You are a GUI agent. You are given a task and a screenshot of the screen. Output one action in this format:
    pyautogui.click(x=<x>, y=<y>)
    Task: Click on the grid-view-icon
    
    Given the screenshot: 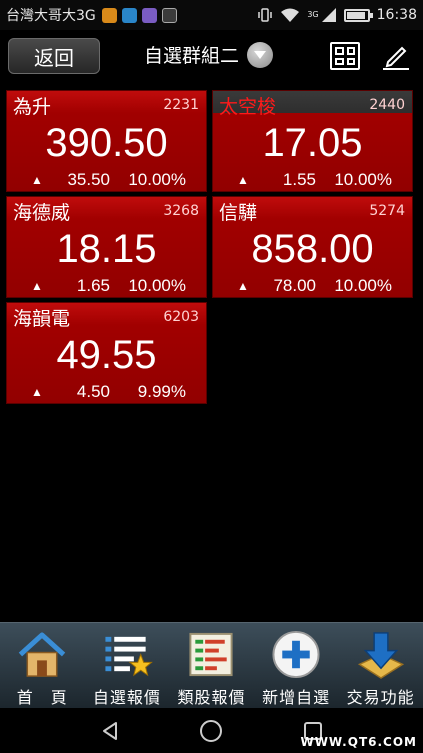 What is the action you would take?
    pyautogui.click(x=345, y=56)
    